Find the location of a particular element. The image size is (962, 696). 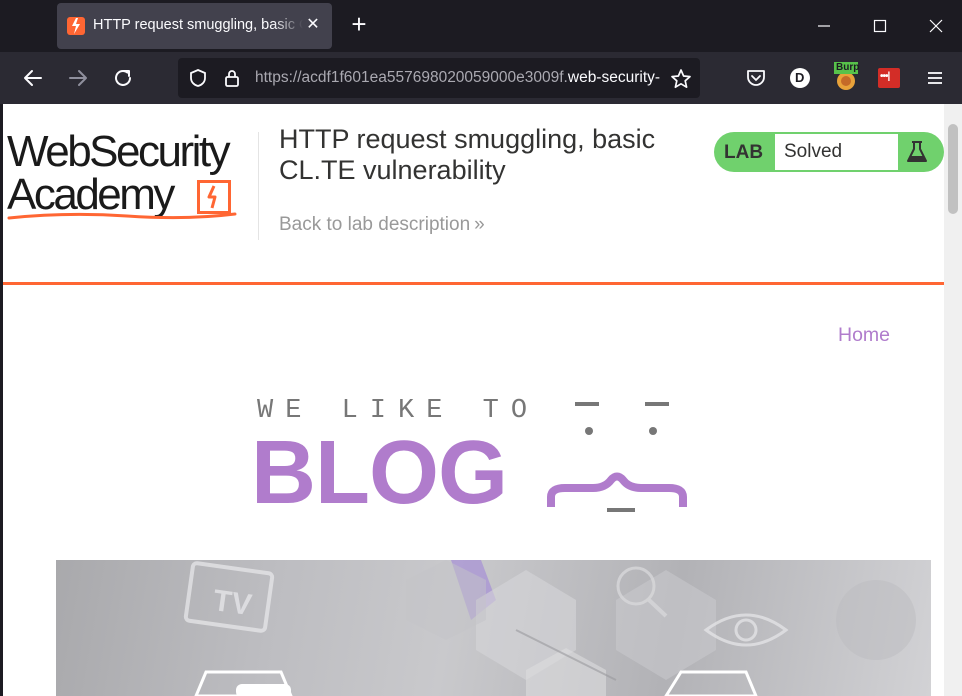

url-host: web-security-academy.net is located at coordinates (613, 77).